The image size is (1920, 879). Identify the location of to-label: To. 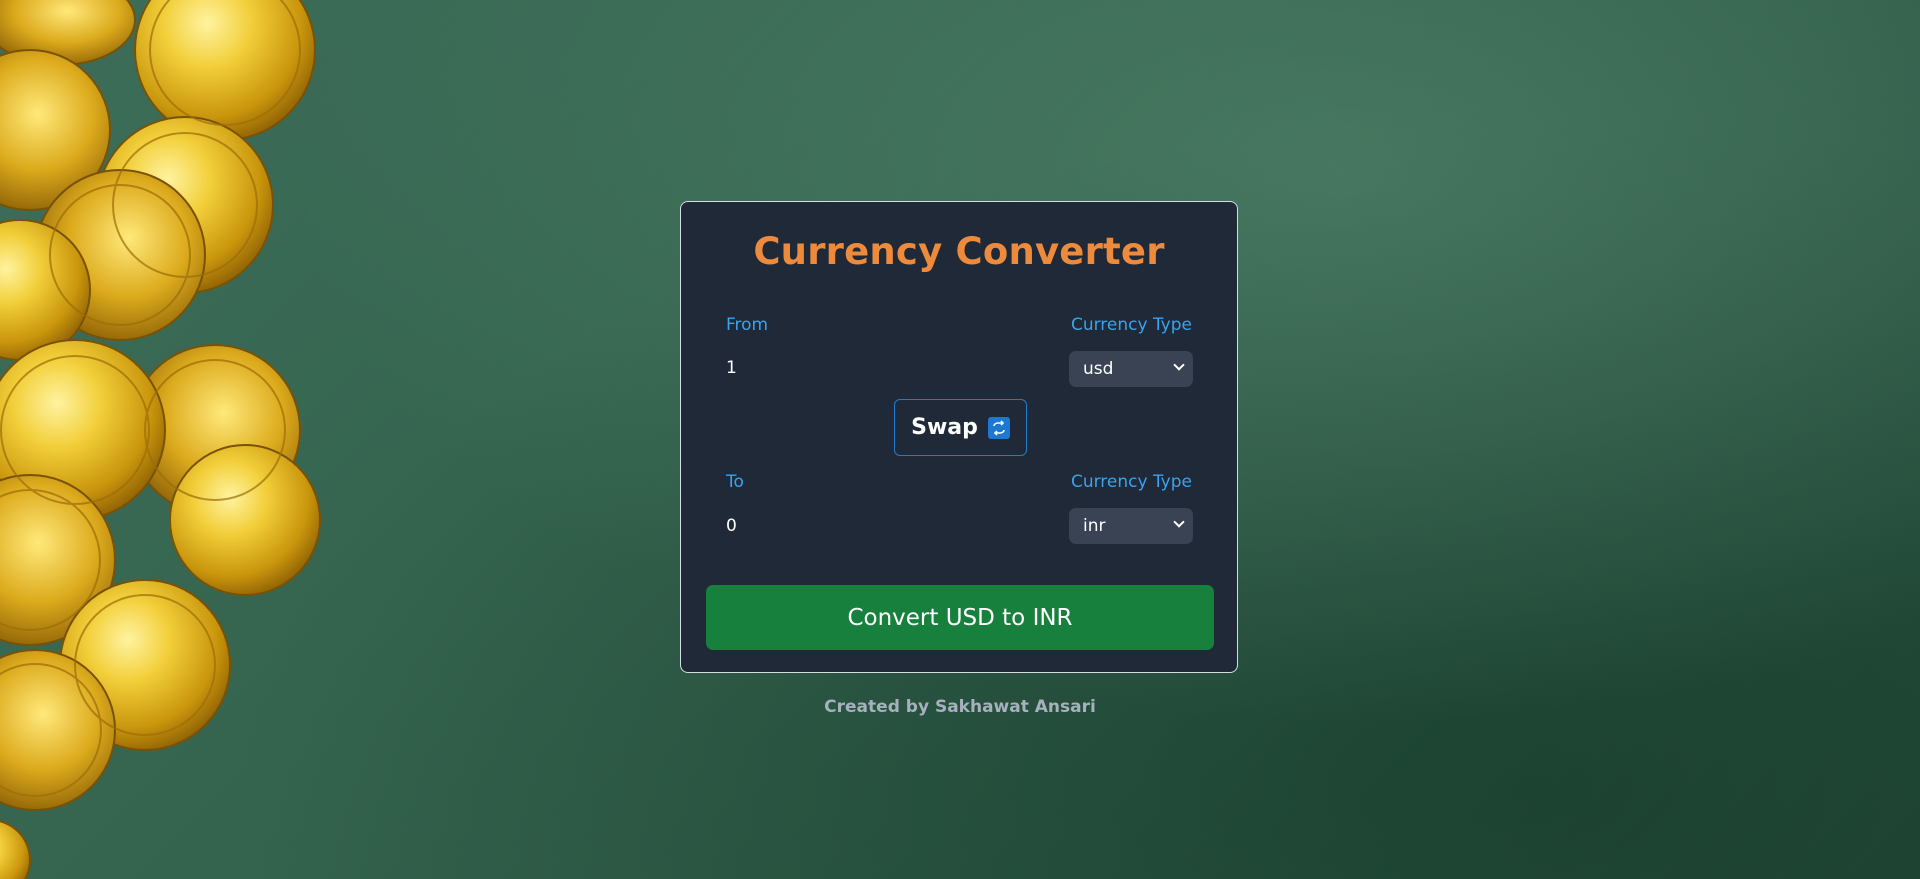
(735, 482).